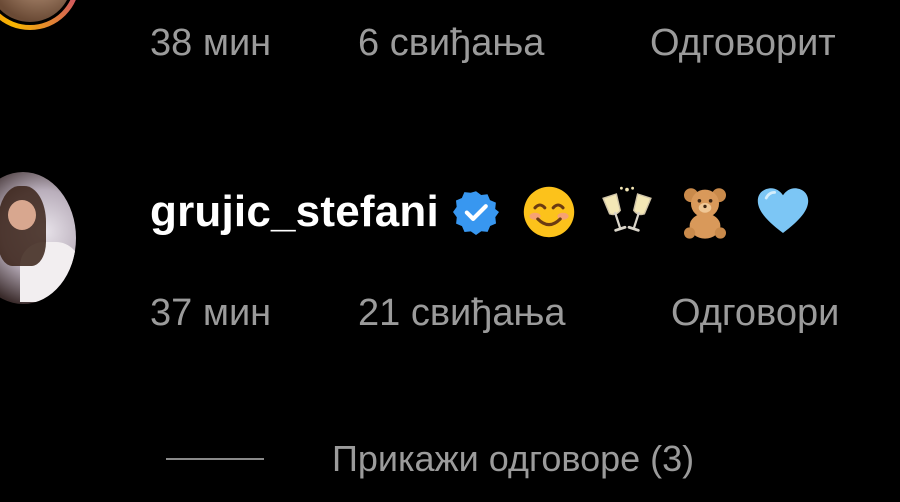 This screenshot has width=900, height=502. Describe the element at coordinates (514, 313) in the screenshot. I see `likes-count-button: 21 свиђања` at that location.